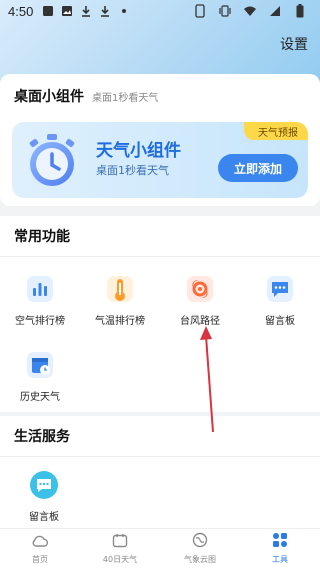  What do you see at coordinates (280, 559) in the screenshot?
I see `tab-label: 工具` at bounding box center [280, 559].